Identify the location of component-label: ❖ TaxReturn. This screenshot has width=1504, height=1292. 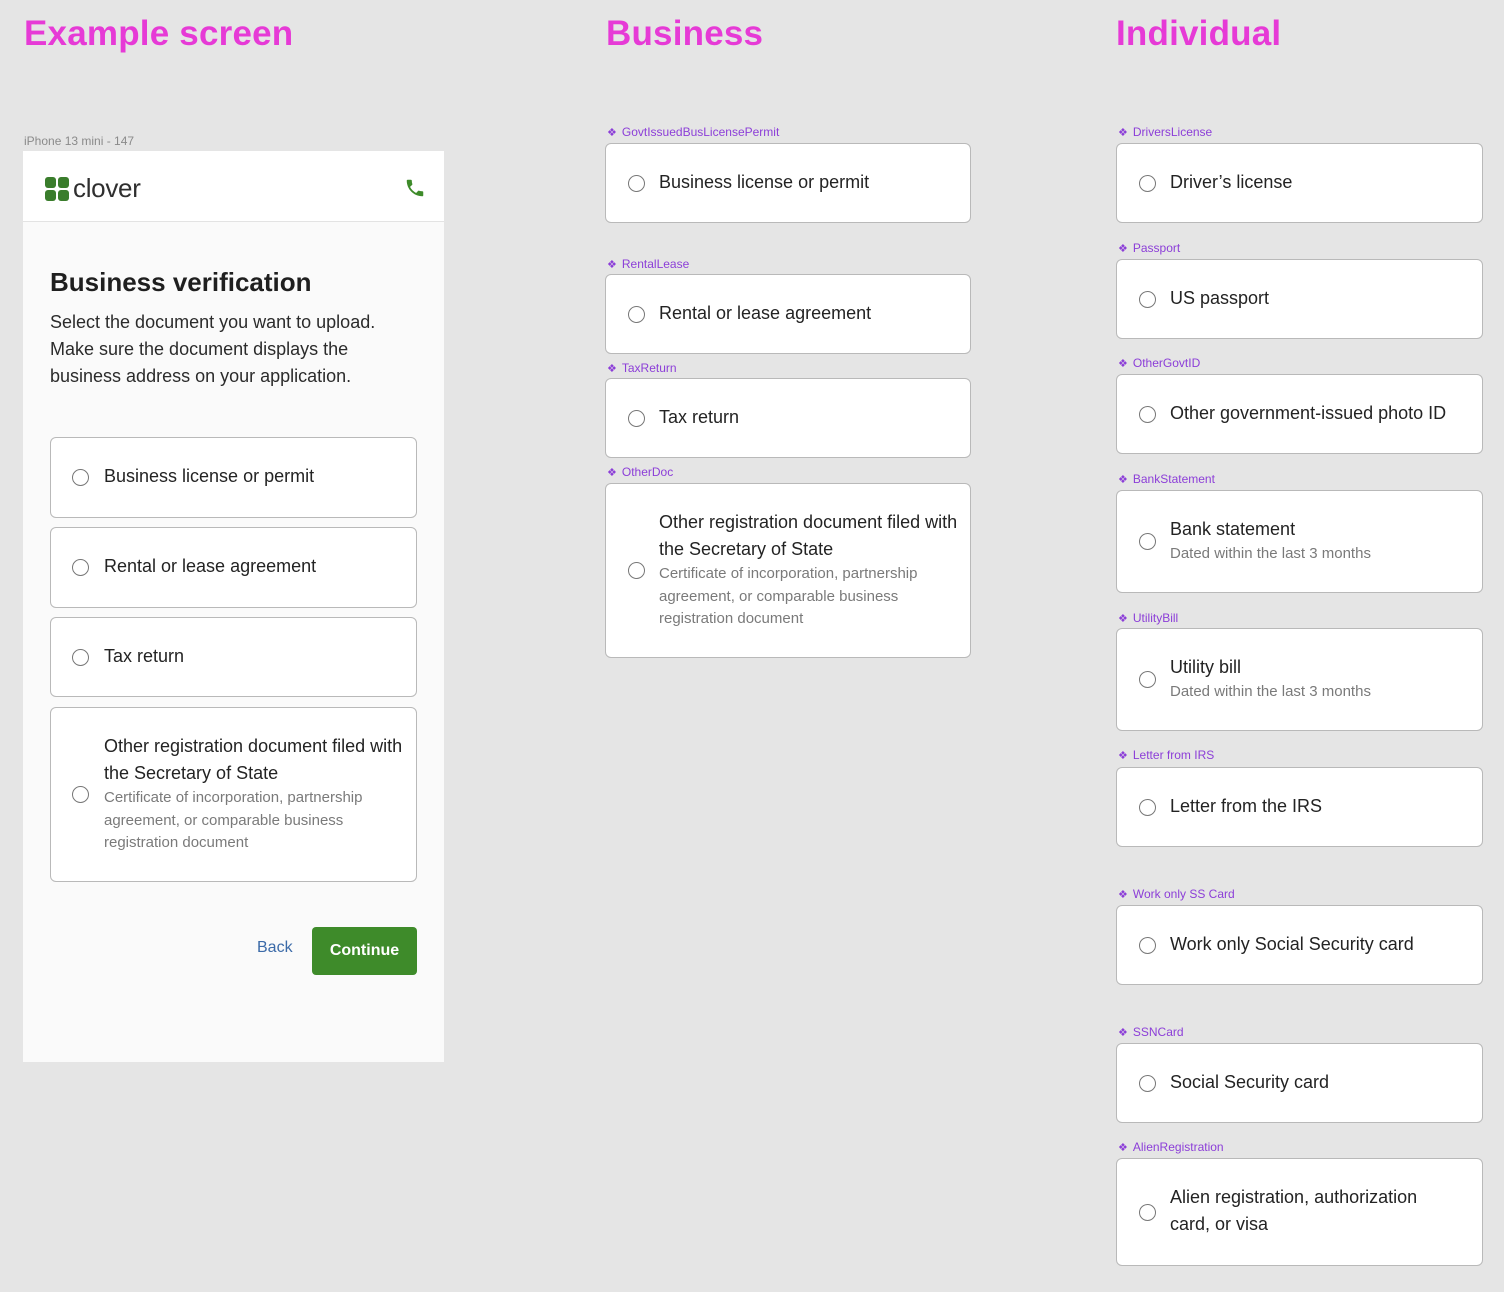
(642, 368).